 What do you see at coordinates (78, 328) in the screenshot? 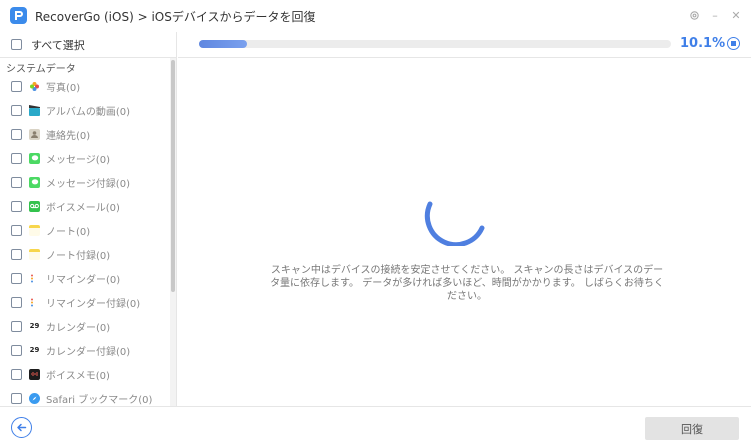
I see `category-label: カレンダー(0)` at bounding box center [78, 328].